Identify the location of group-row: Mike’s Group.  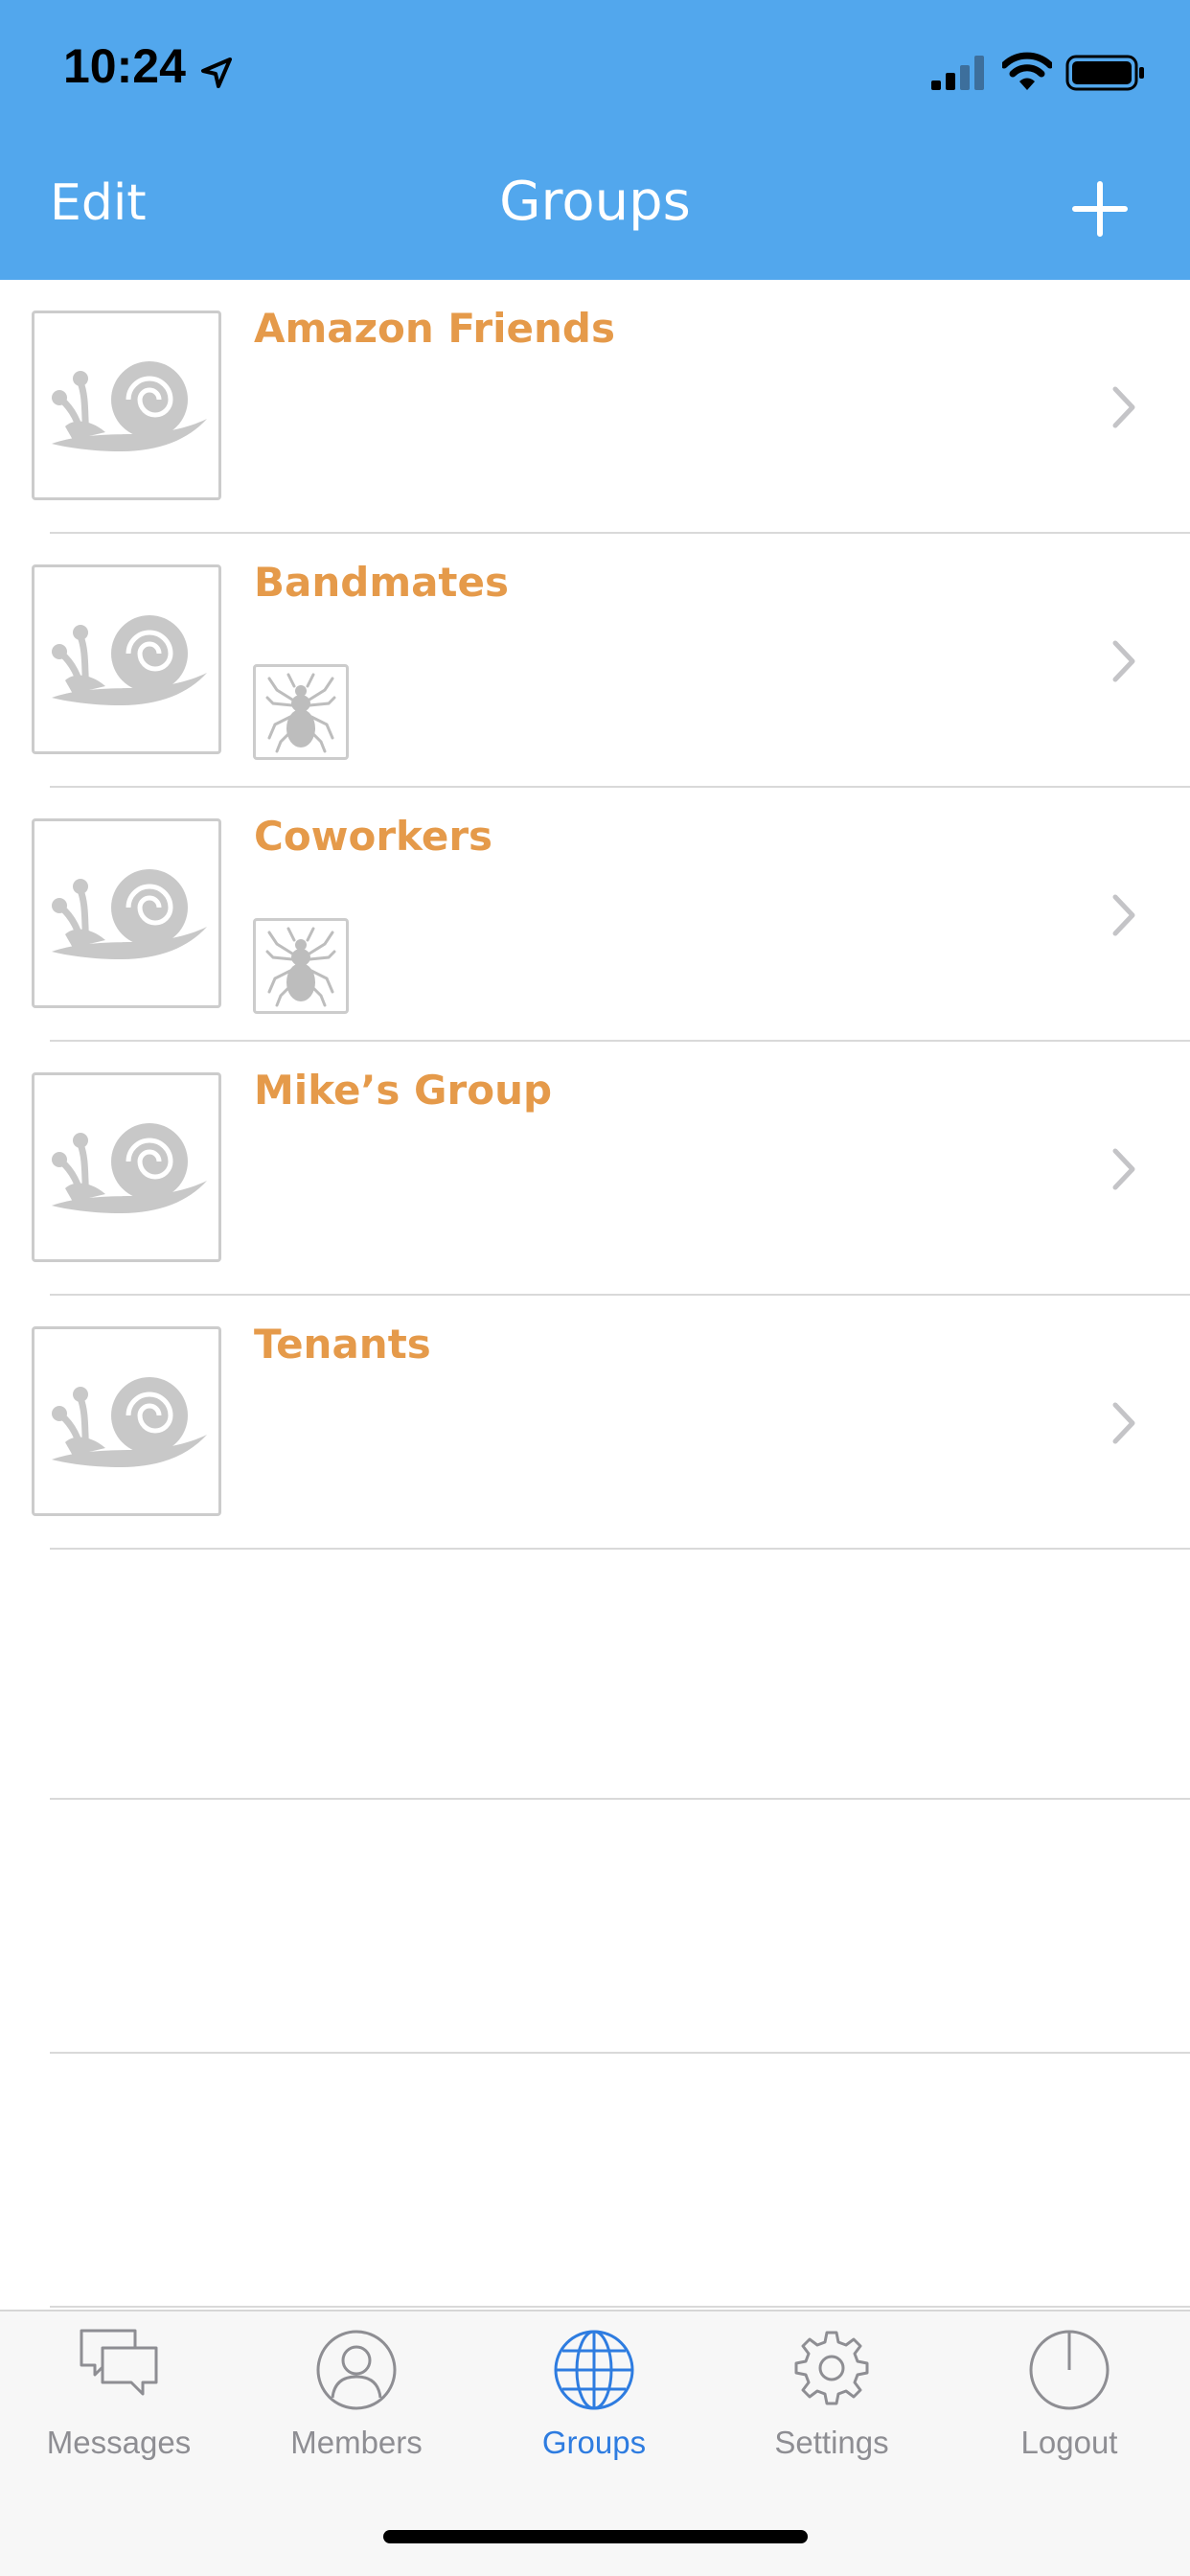
(595, 1169).